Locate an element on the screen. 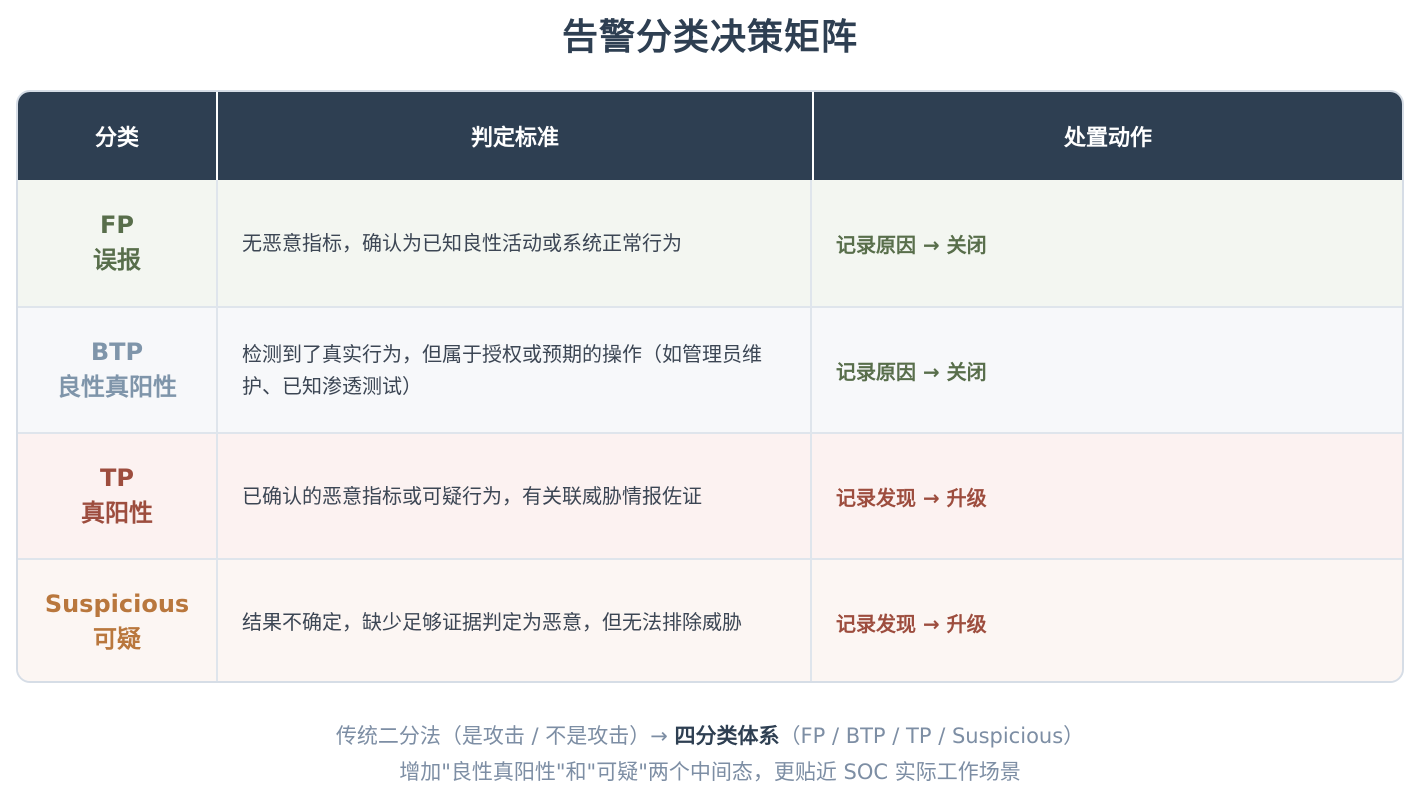 This screenshot has height=800, width=1420. criteria-cell: 结果不确定，缺少足够证据判定为恶意，但无法排除威胁 is located at coordinates (515, 620).